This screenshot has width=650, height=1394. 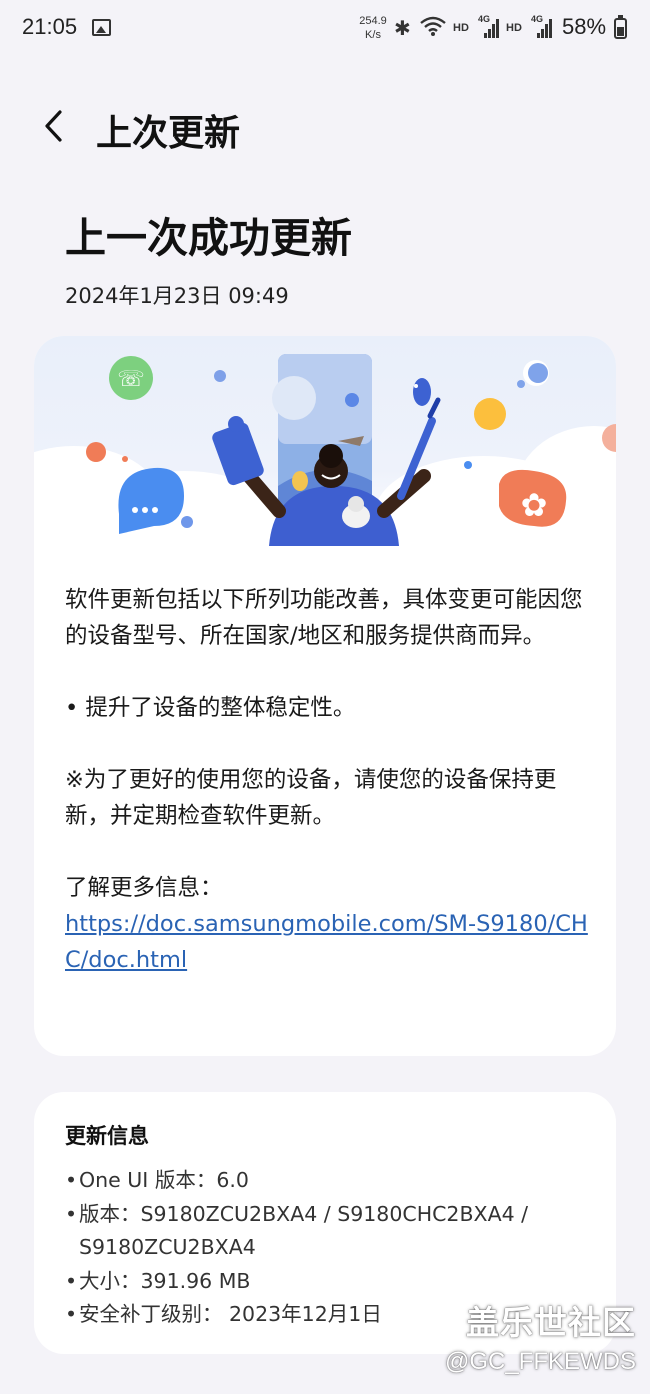 What do you see at coordinates (540, 1361) in the screenshot?
I see `watermark-handle: @GC_FFKEWDS` at bounding box center [540, 1361].